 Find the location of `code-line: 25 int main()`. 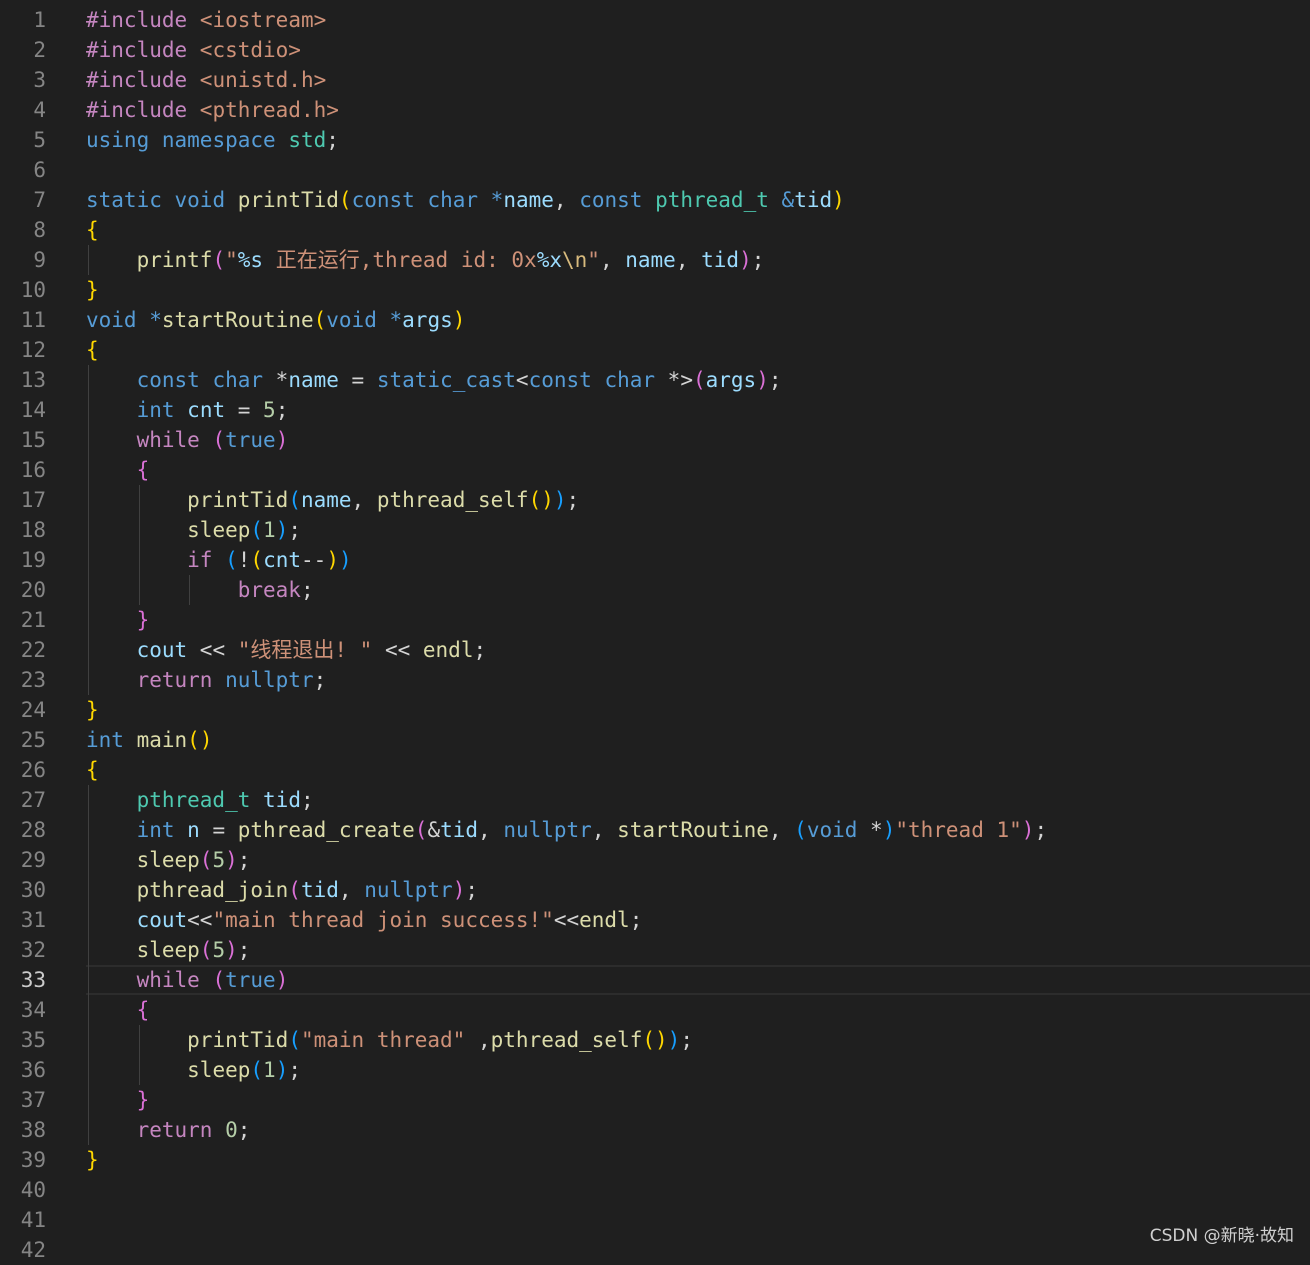

code-line: 25 int main() is located at coordinates (655, 740).